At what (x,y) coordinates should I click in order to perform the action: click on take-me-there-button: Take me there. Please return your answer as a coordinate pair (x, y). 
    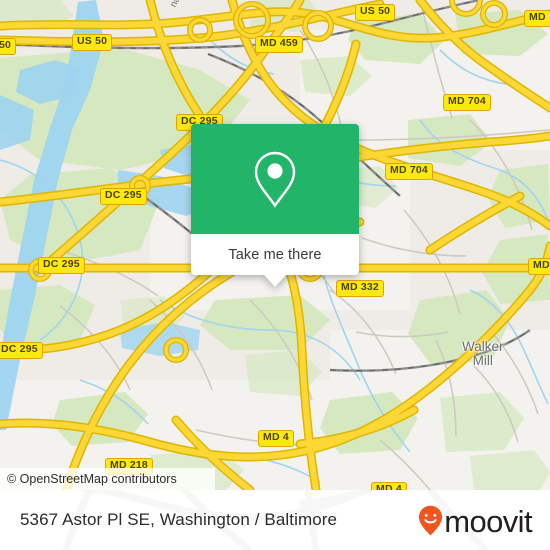
    Looking at the image, I should click on (275, 260).